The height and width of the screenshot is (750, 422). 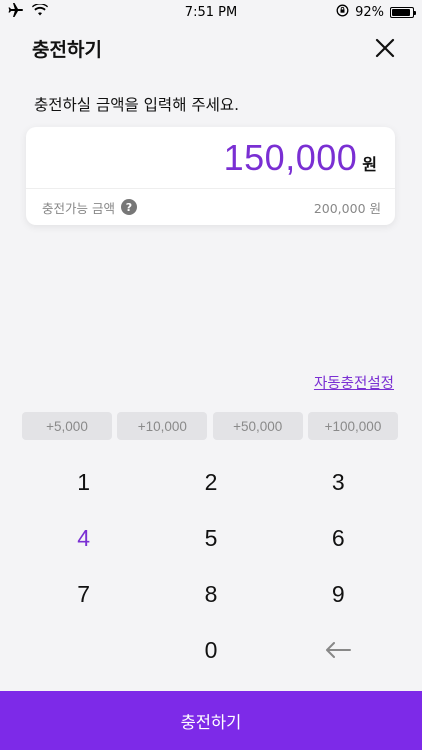 I want to click on close-icon, so click(x=385, y=48).